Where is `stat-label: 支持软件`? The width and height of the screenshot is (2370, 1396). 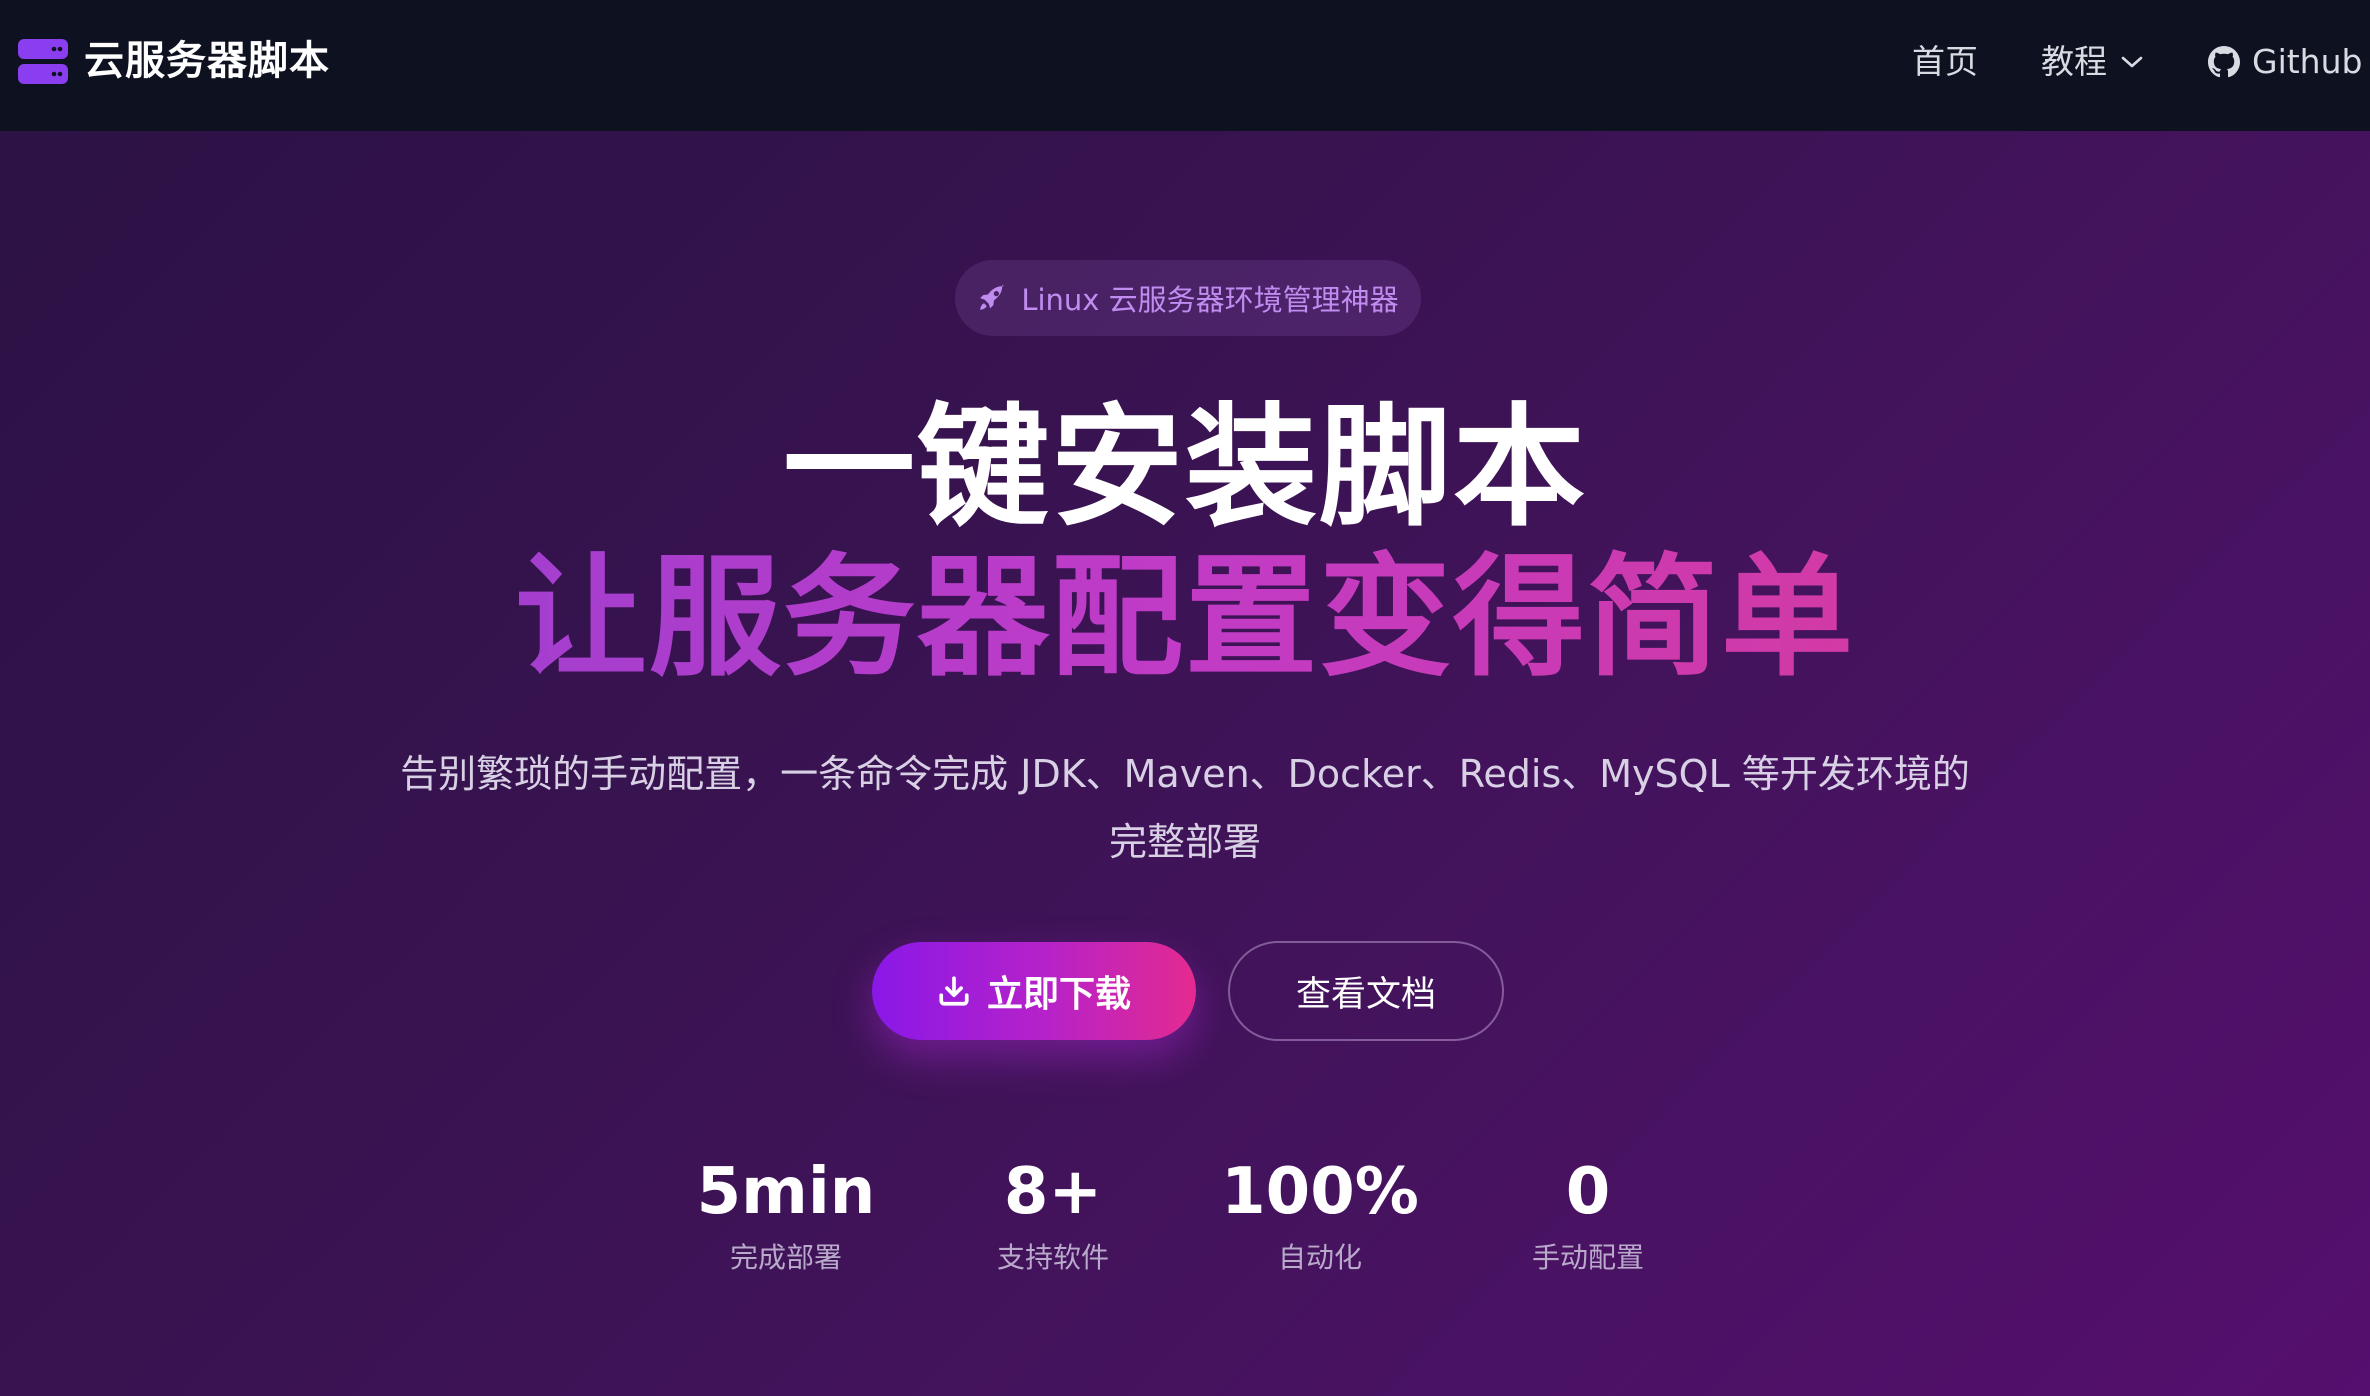
stat-label: 支持软件 is located at coordinates (1052, 1257).